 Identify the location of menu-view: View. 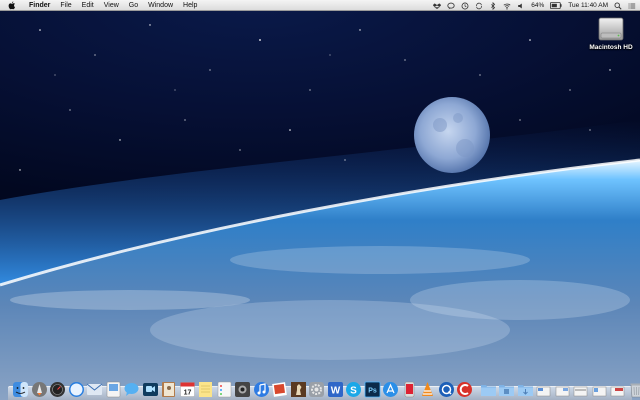
(111, 5).